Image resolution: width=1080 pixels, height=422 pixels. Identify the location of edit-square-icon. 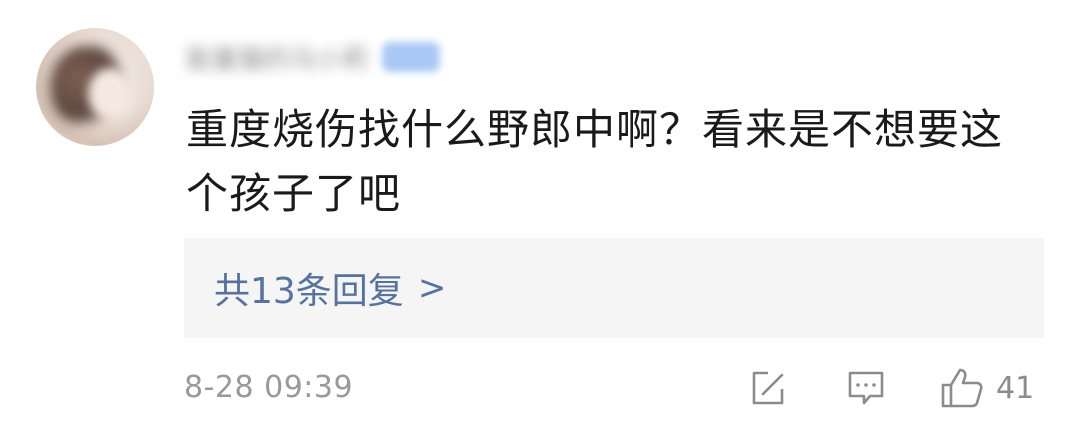
(768, 388).